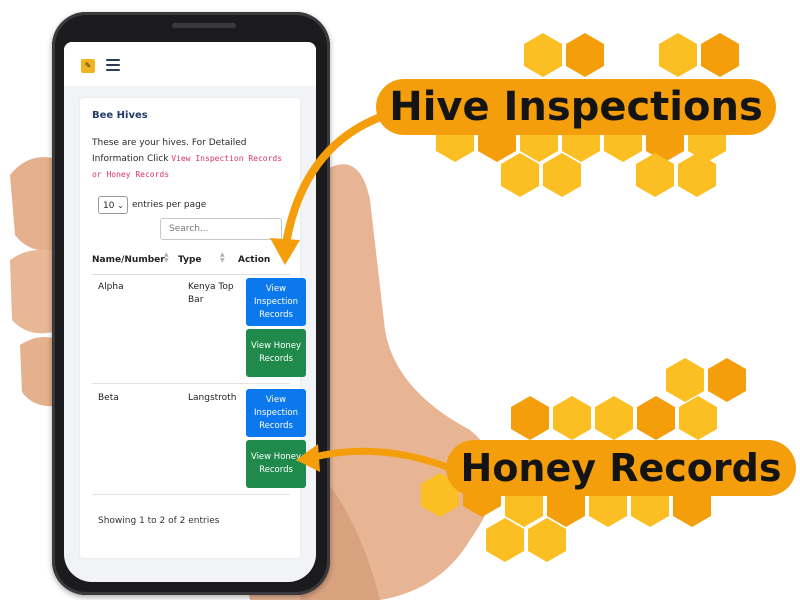 Image resolution: width=800 pixels, height=600 pixels. I want to click on honey-records-callout: Honey Records, so click(621, 468).